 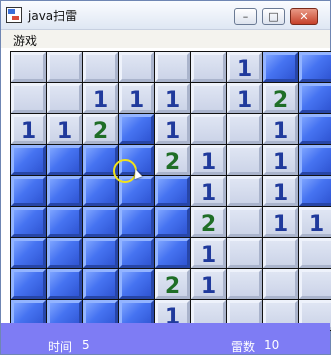 I want to click on status-bar: 时间 5 雷数 10, so click(x=165, y=338).